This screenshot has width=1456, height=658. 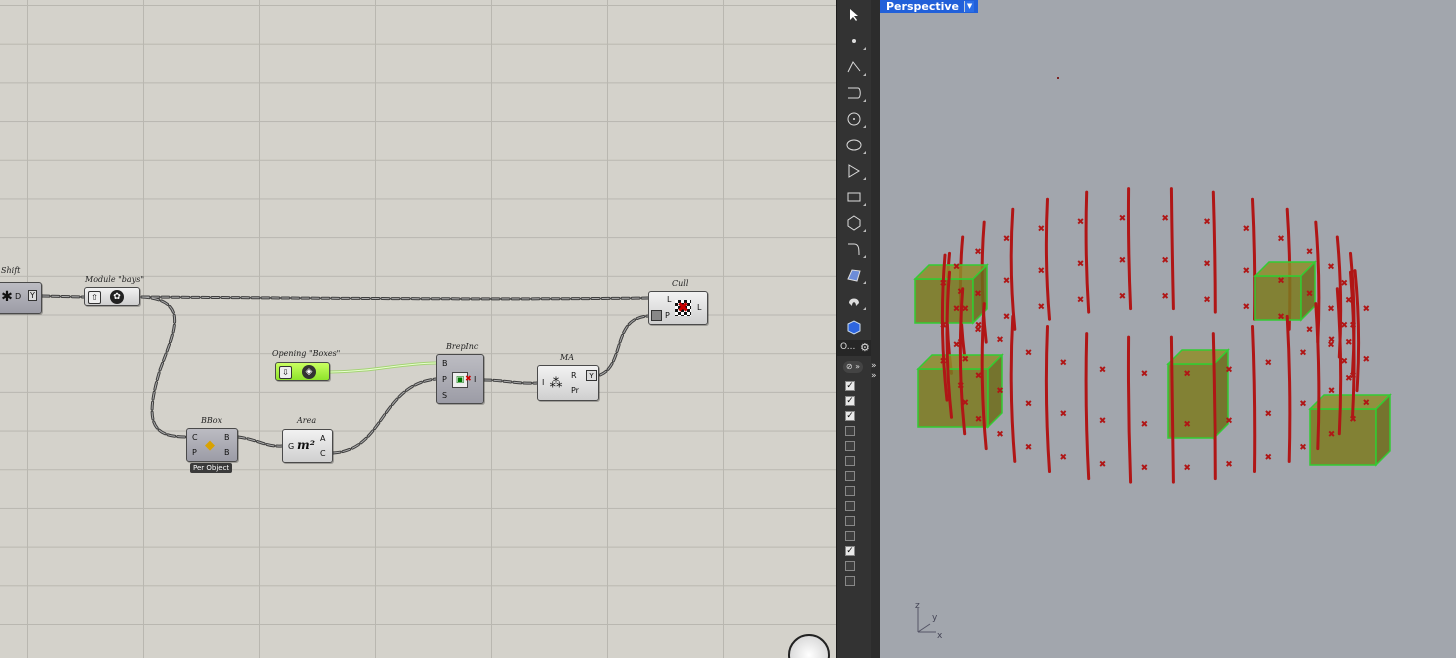 What do you see at coordinates (855, 171) in the screenshot?
I see `polygon-tool-icon` at bounding box center [855, 171].